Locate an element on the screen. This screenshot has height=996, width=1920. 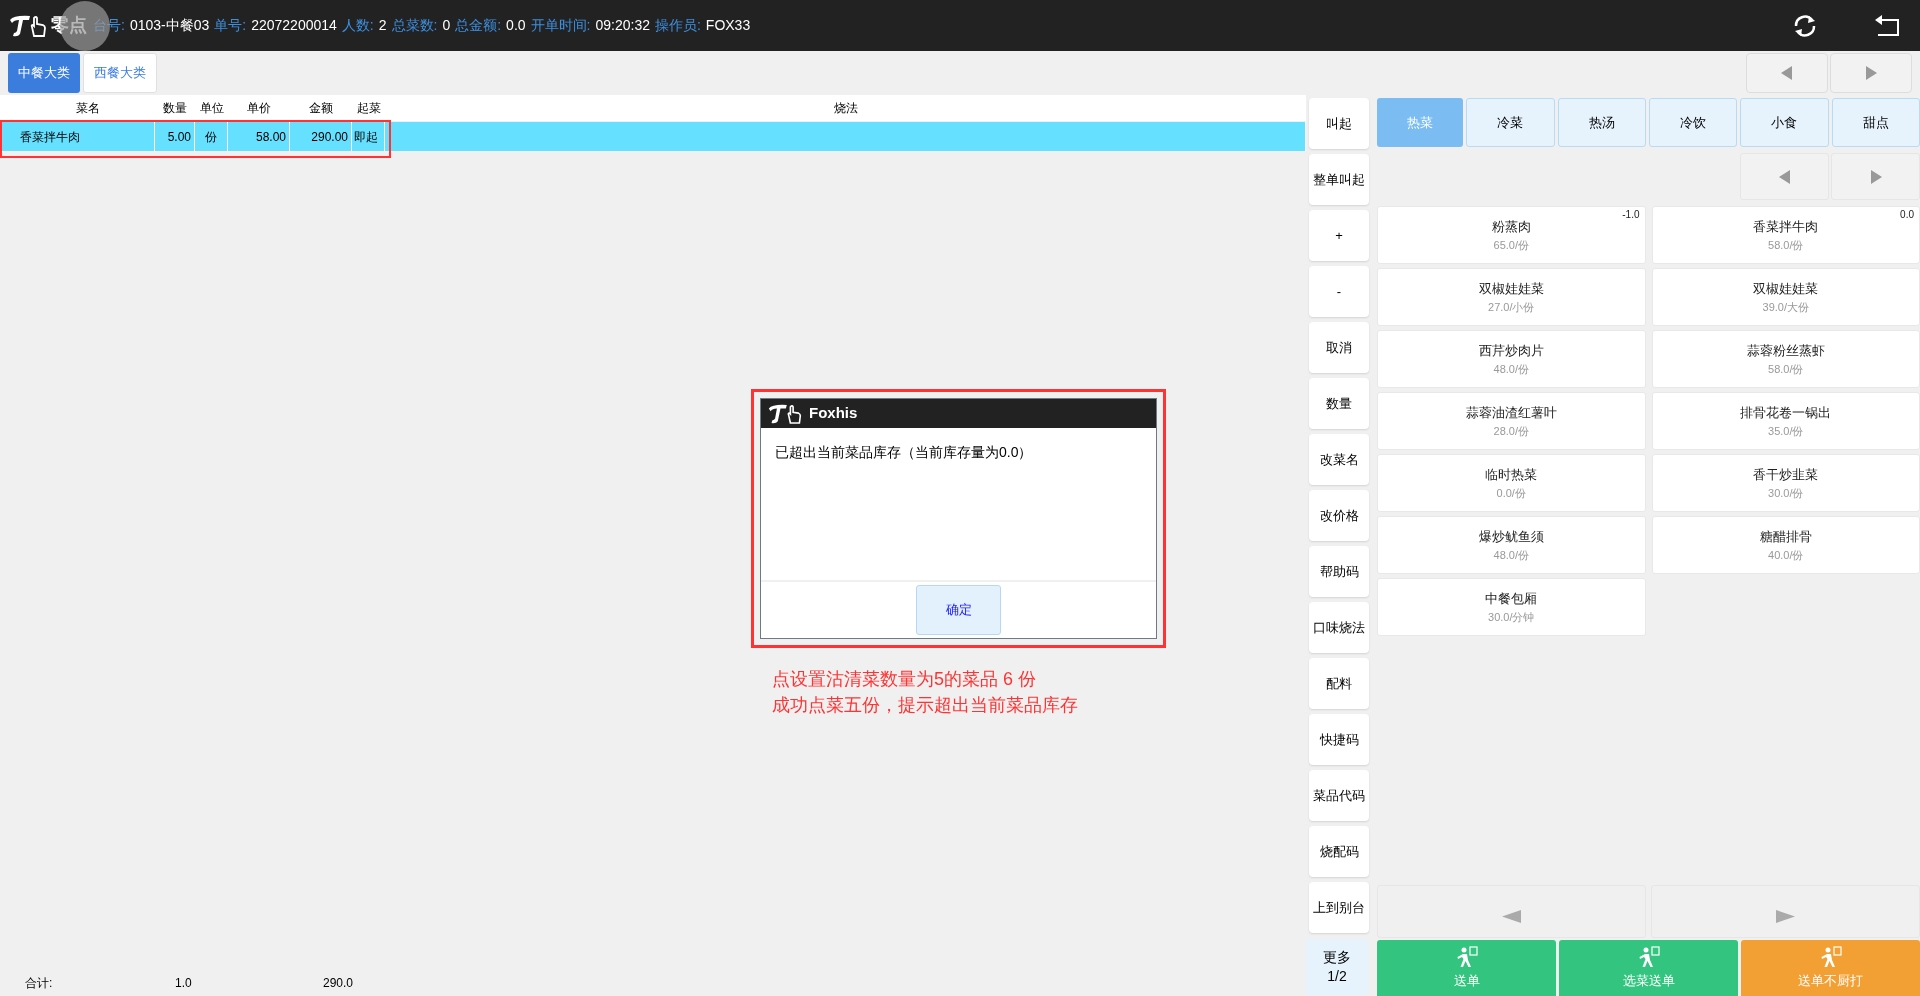
dish-type-tab: 冷菜 is located at coordinates (1510, 122).